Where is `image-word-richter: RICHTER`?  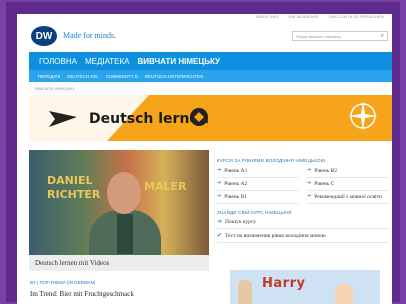 image-word-richter: RICHTER is located at coordinates (74, 194).